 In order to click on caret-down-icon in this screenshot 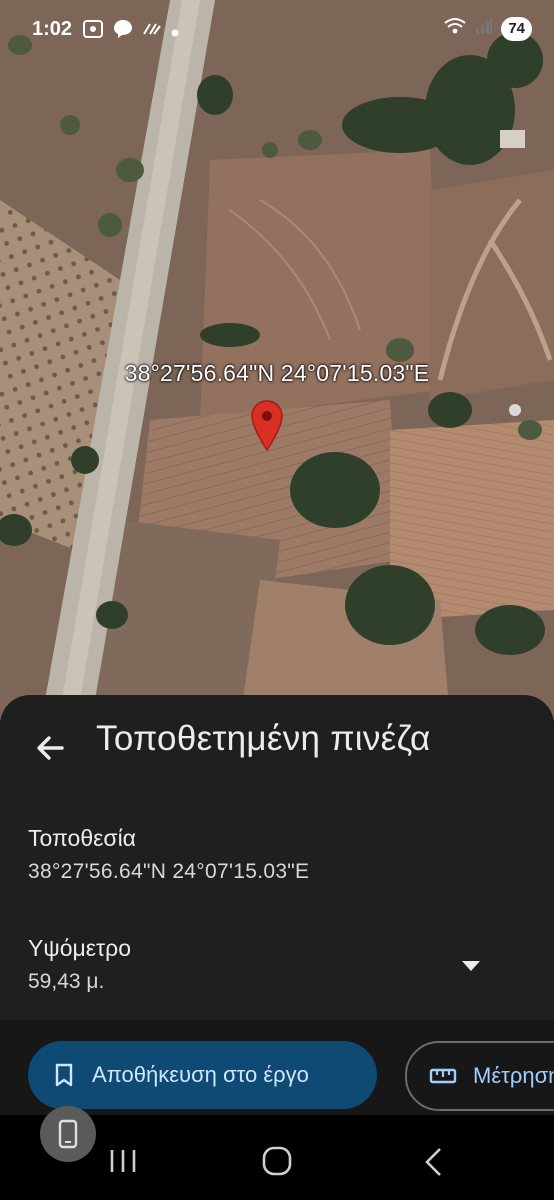, I will do `click(471, 966)`.